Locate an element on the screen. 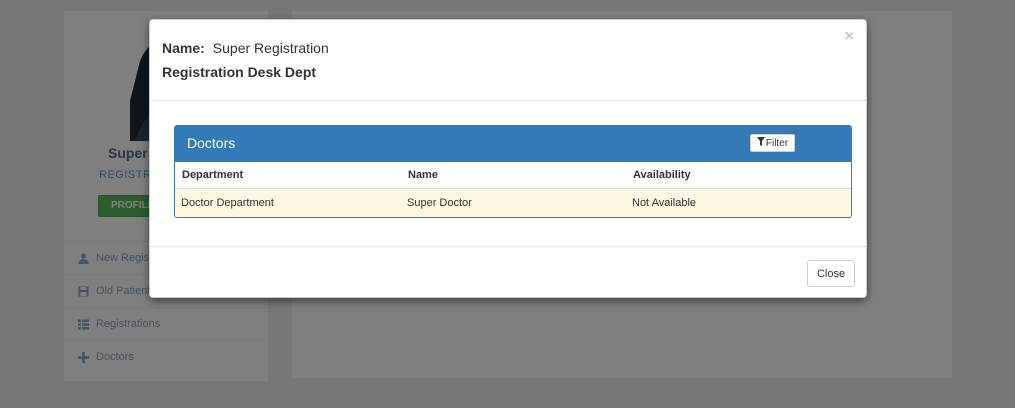 The width and height of the screenshot is (1015, 408). table-header-row: Department Name Availability is located at coordinates (513, 175).